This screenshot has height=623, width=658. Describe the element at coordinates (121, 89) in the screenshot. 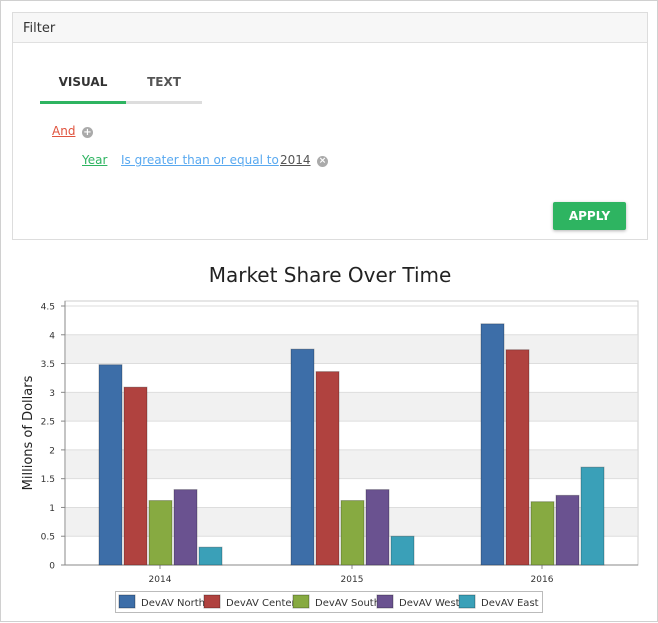

I see `filter-tabs: VISUAL TEXT` at that location.